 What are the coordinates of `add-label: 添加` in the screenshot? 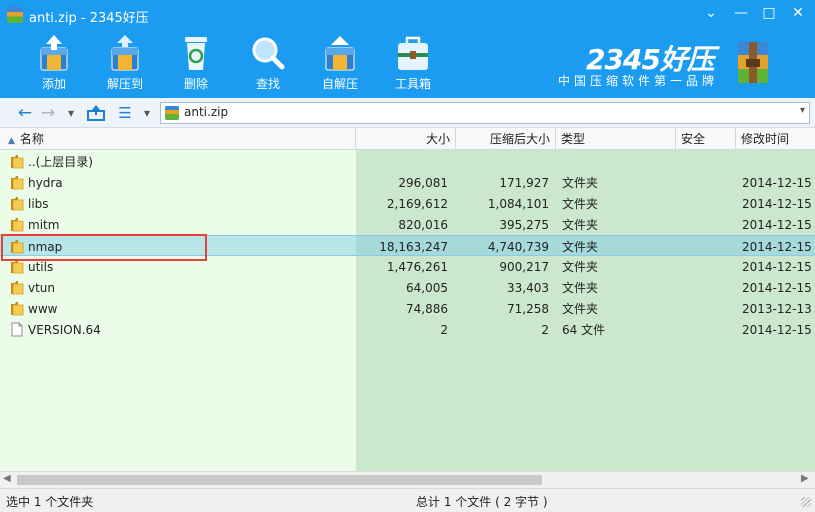 It's located at (53, 84).